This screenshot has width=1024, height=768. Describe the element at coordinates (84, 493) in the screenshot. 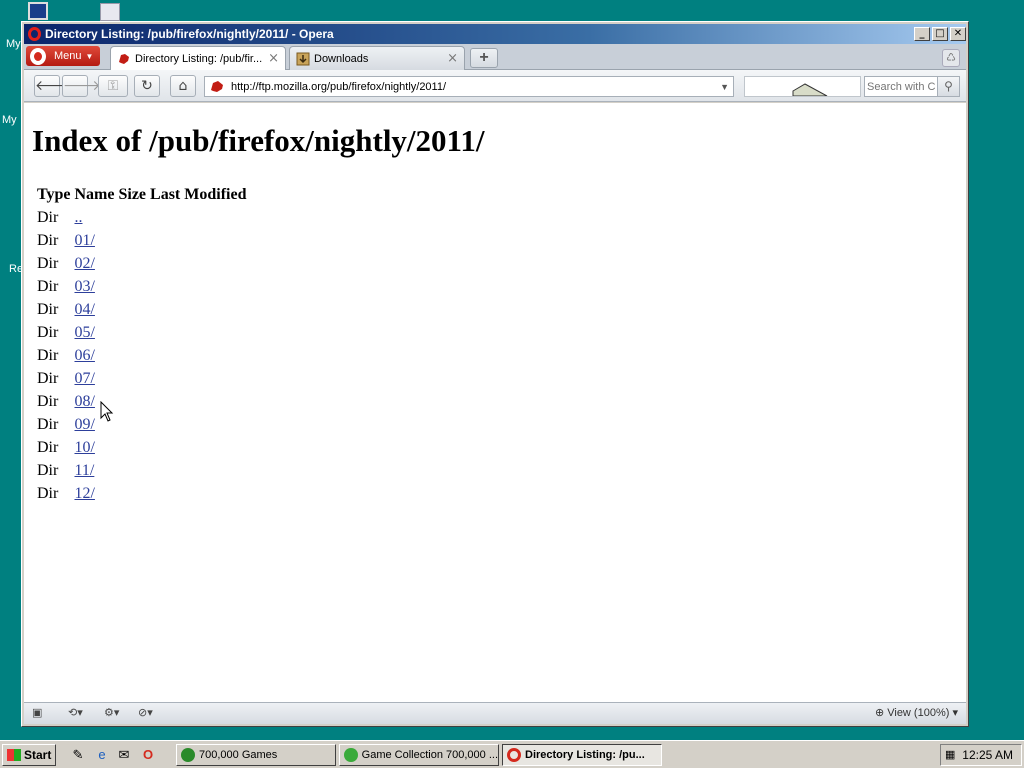

I see `directory-link: 12/` at that location.